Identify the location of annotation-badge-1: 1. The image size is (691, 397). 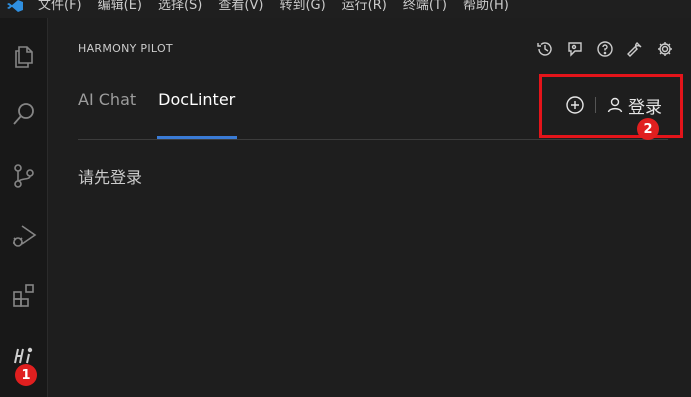
(26, 375).